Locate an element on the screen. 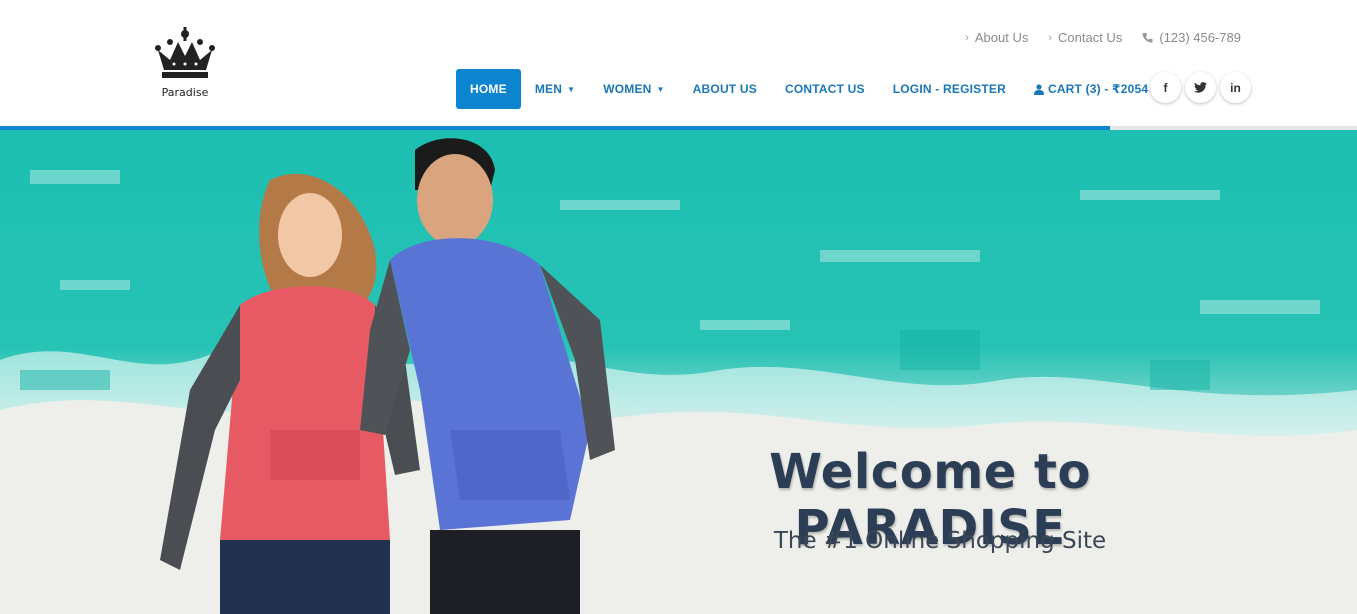  nav-contact-label: CONTACT US is located at coordinates (824, 89).